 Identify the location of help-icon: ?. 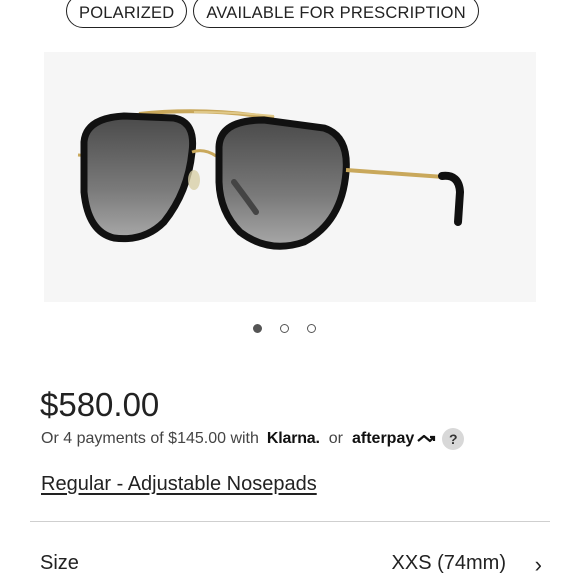
(453, 439).